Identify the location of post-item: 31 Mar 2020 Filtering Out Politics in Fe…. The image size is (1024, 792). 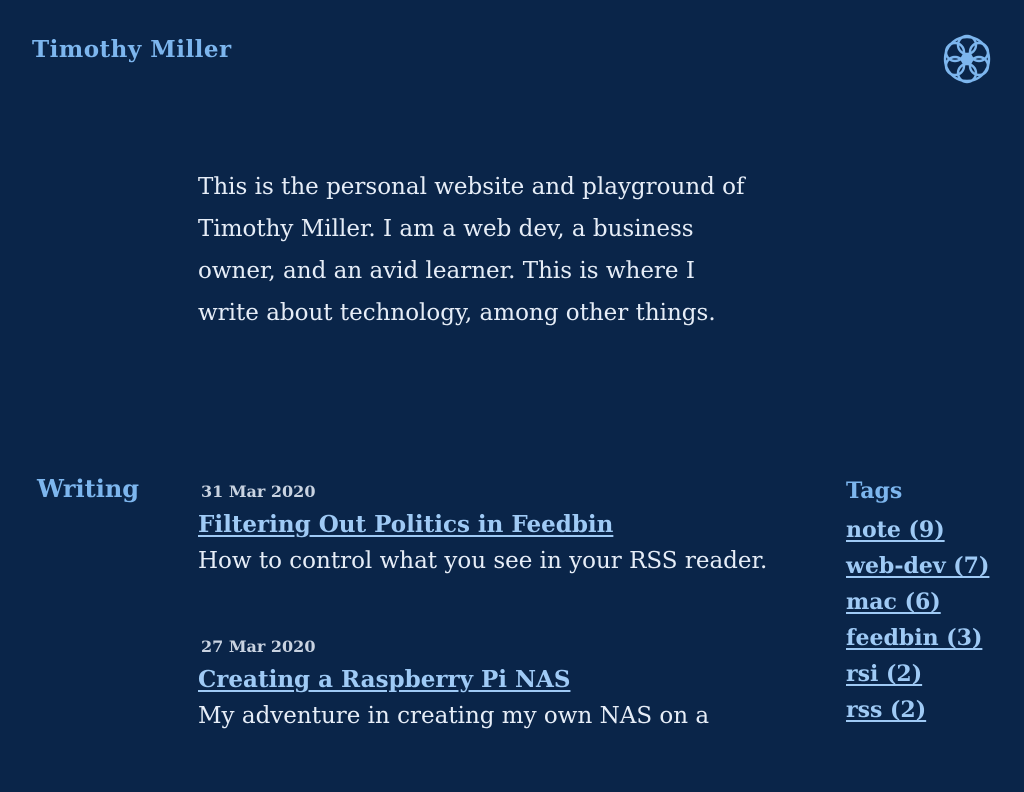
(498, 528).